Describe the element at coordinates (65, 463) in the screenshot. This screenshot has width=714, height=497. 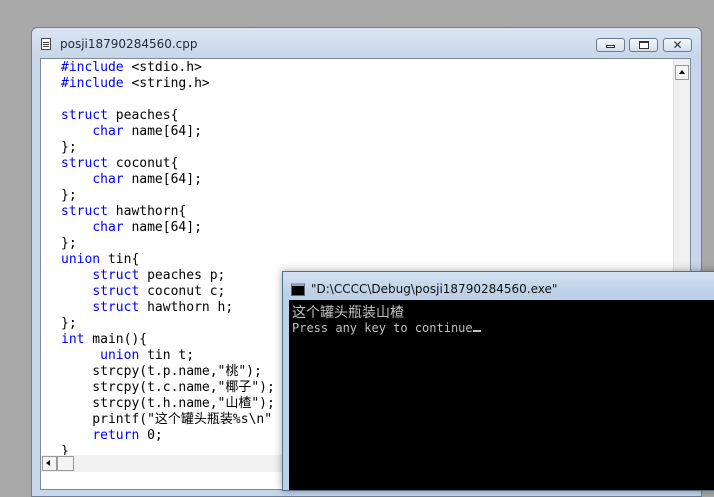
I see `horizontal-scroll-thumb` at that location.